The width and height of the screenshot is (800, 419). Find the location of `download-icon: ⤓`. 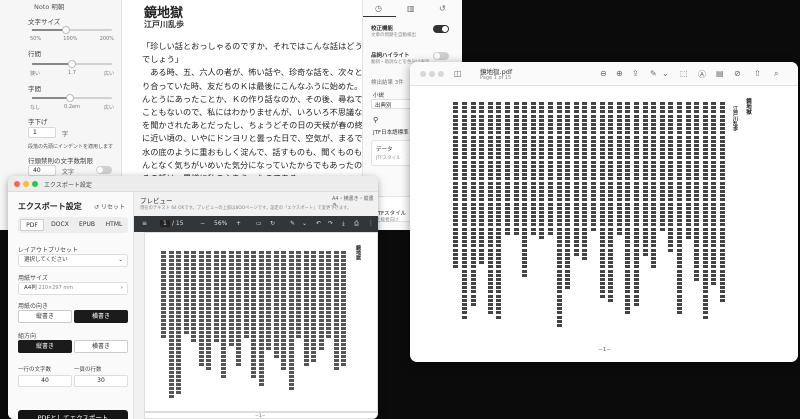

download-icon: ⤓ is located at coordinates (343, 224).